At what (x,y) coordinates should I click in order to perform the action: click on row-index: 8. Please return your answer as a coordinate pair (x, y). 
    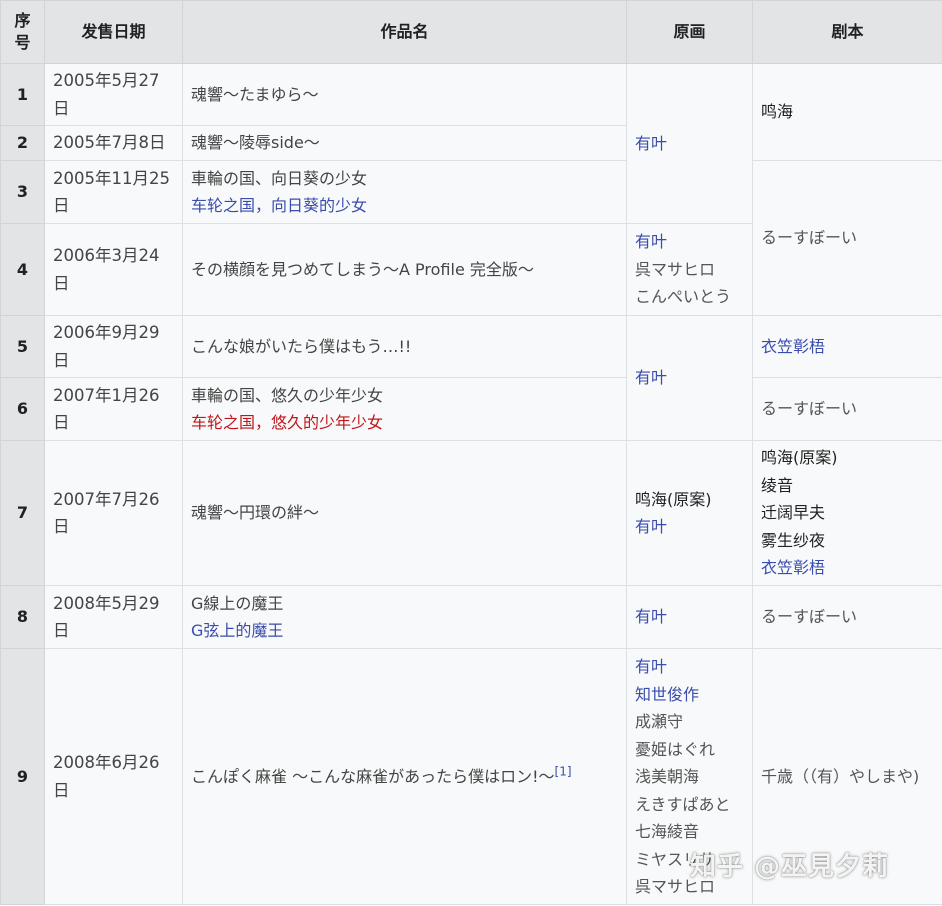
    Looking at the image, I should click on (22, 617).